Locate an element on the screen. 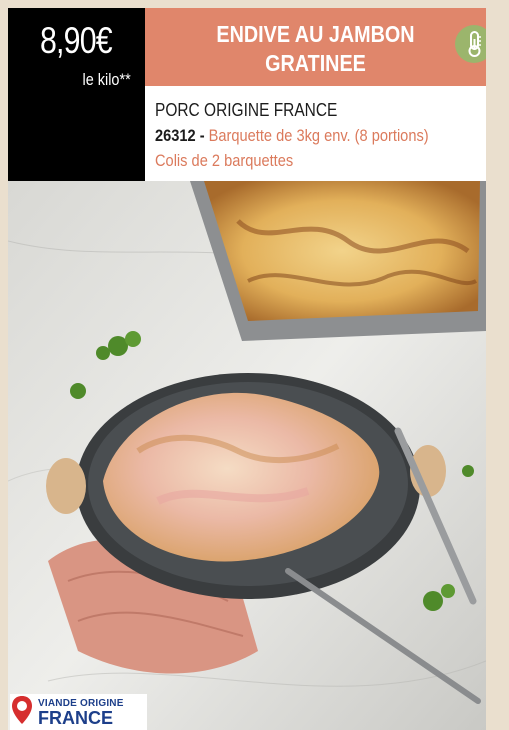  product-title-line2: GRATINEE is located at coordinates (315, 63).